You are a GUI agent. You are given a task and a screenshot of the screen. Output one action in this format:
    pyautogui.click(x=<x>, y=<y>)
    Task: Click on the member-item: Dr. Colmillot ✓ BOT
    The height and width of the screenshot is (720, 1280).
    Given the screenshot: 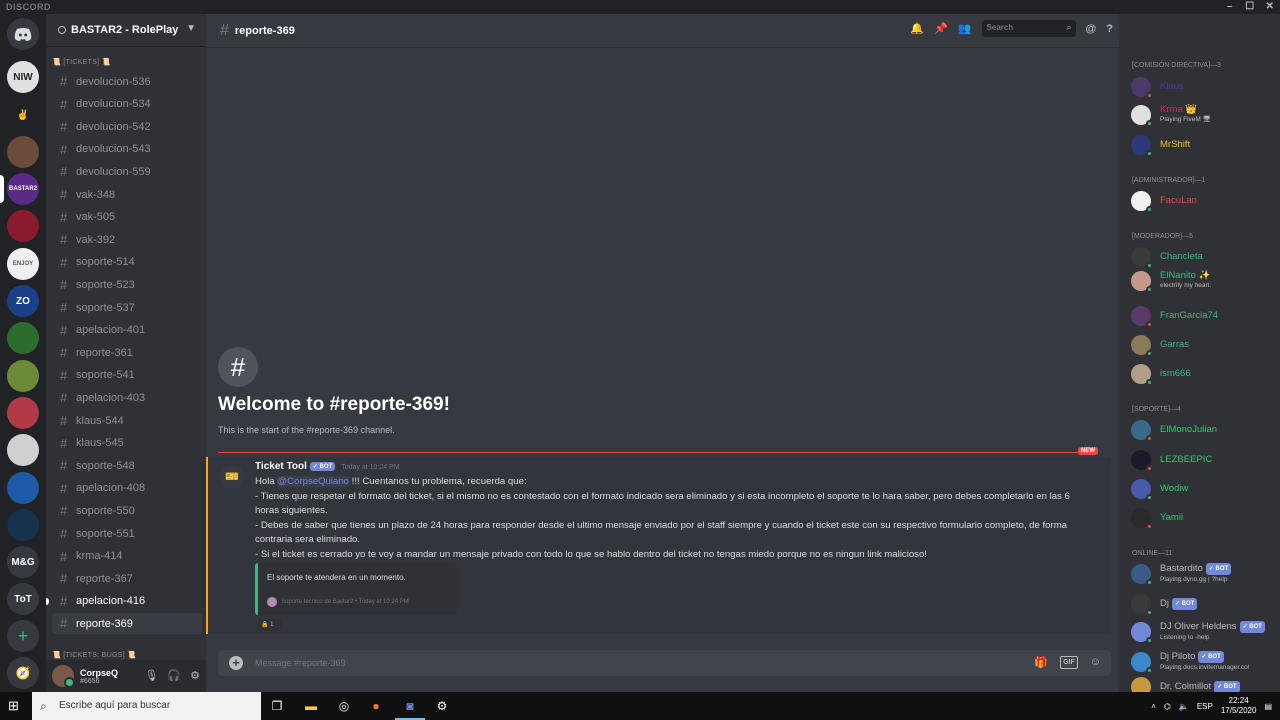 What is the action you would take?
    pyautogui.click(x=1205, y=683)
    